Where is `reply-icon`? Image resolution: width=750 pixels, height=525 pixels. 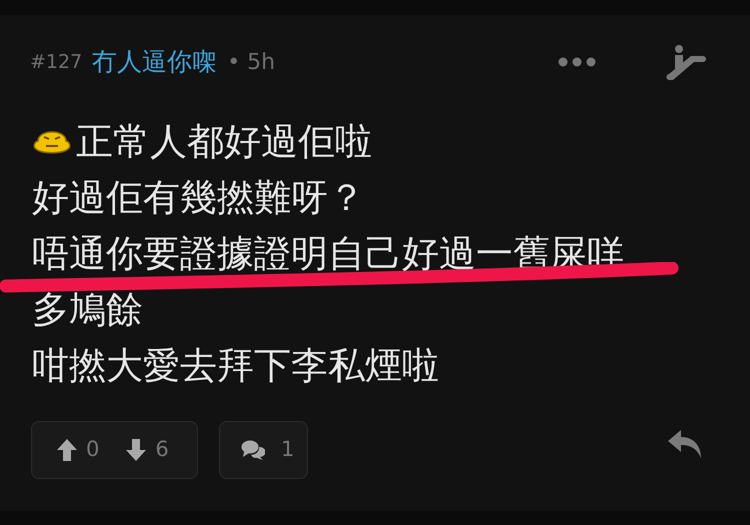
reply-icon is located at coordinates (685, 444).